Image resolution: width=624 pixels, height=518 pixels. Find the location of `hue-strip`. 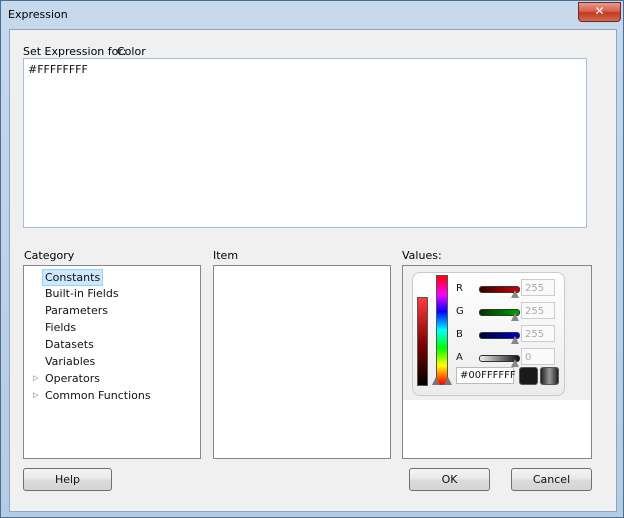

hue-strip is located at coordinates (442, 330).